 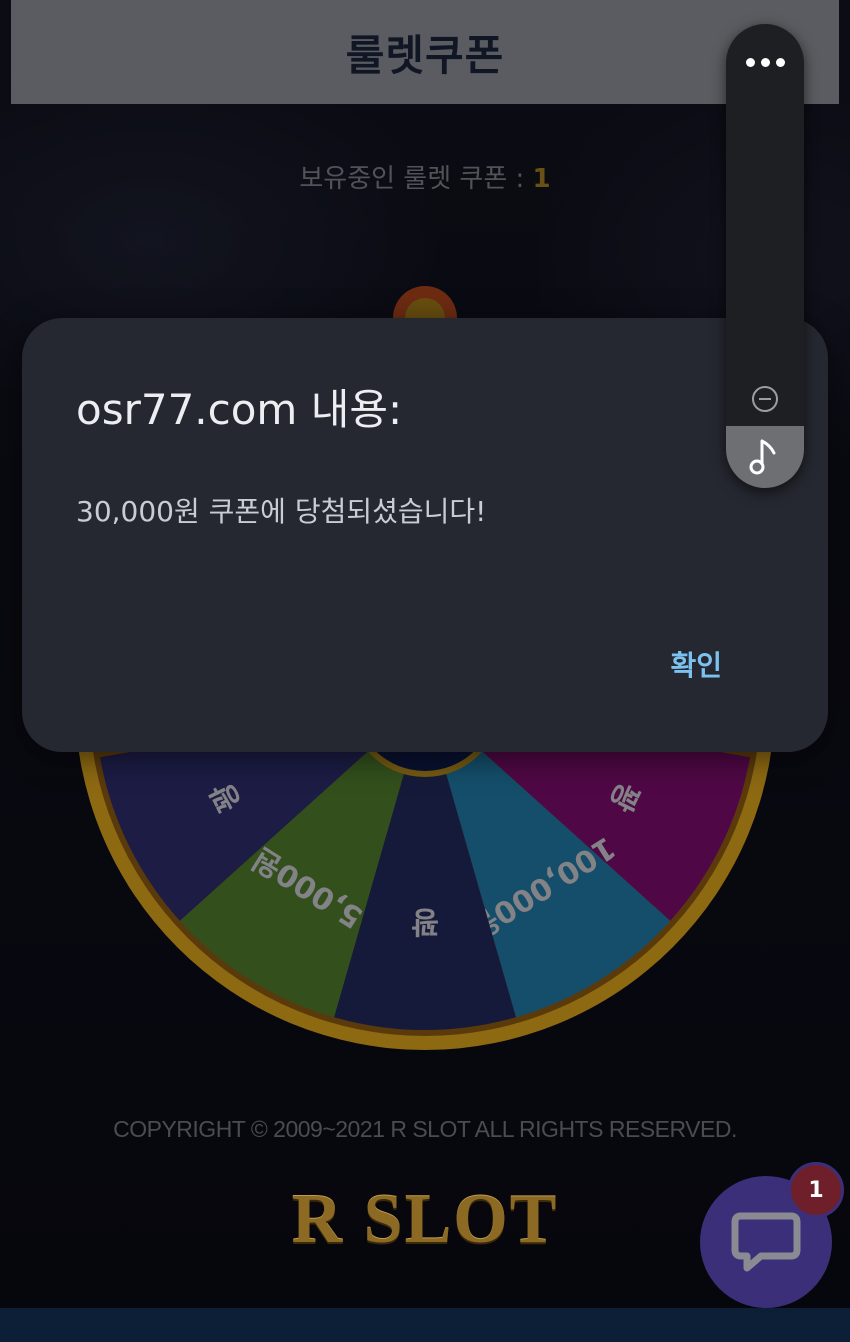 What do you see at coordinates (765, 399) in the screenshot?
I see `minimize-icon` at bounding box center [765, 399].